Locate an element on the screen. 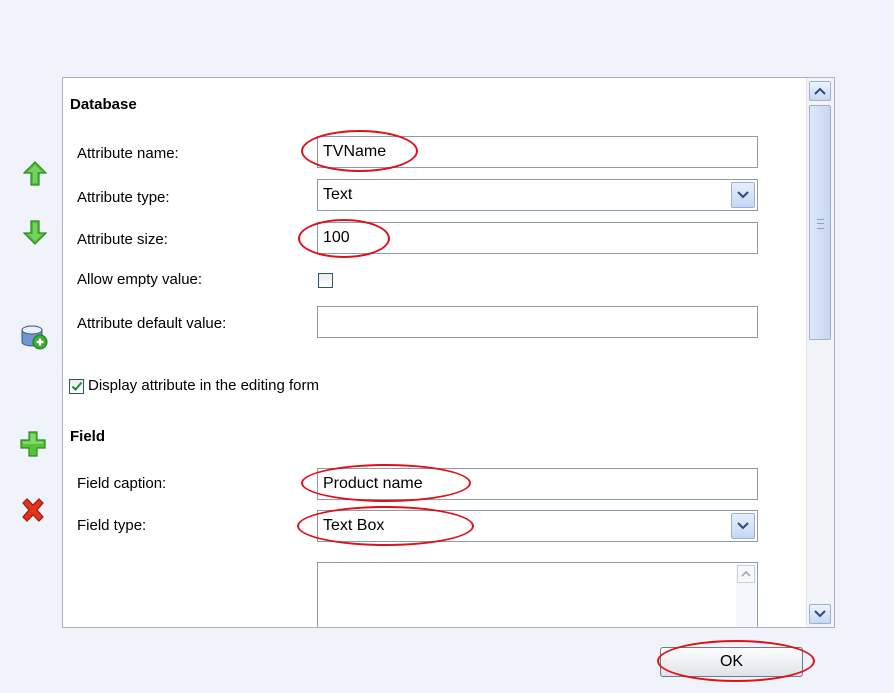 This screenshot has height=693, width=894. attribute-type-dropdown-button is located at coordinates (743, 195).